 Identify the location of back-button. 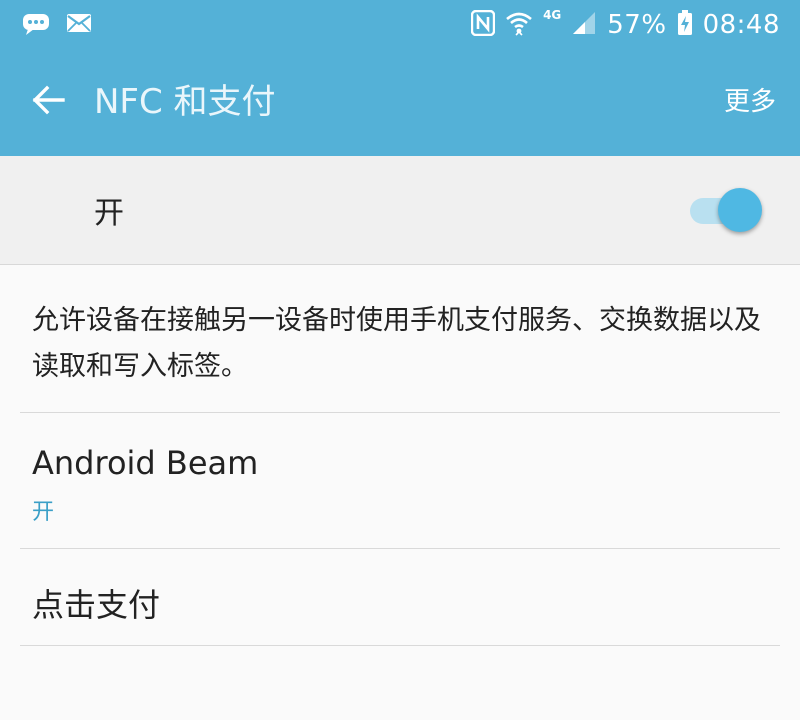
(48, 102).